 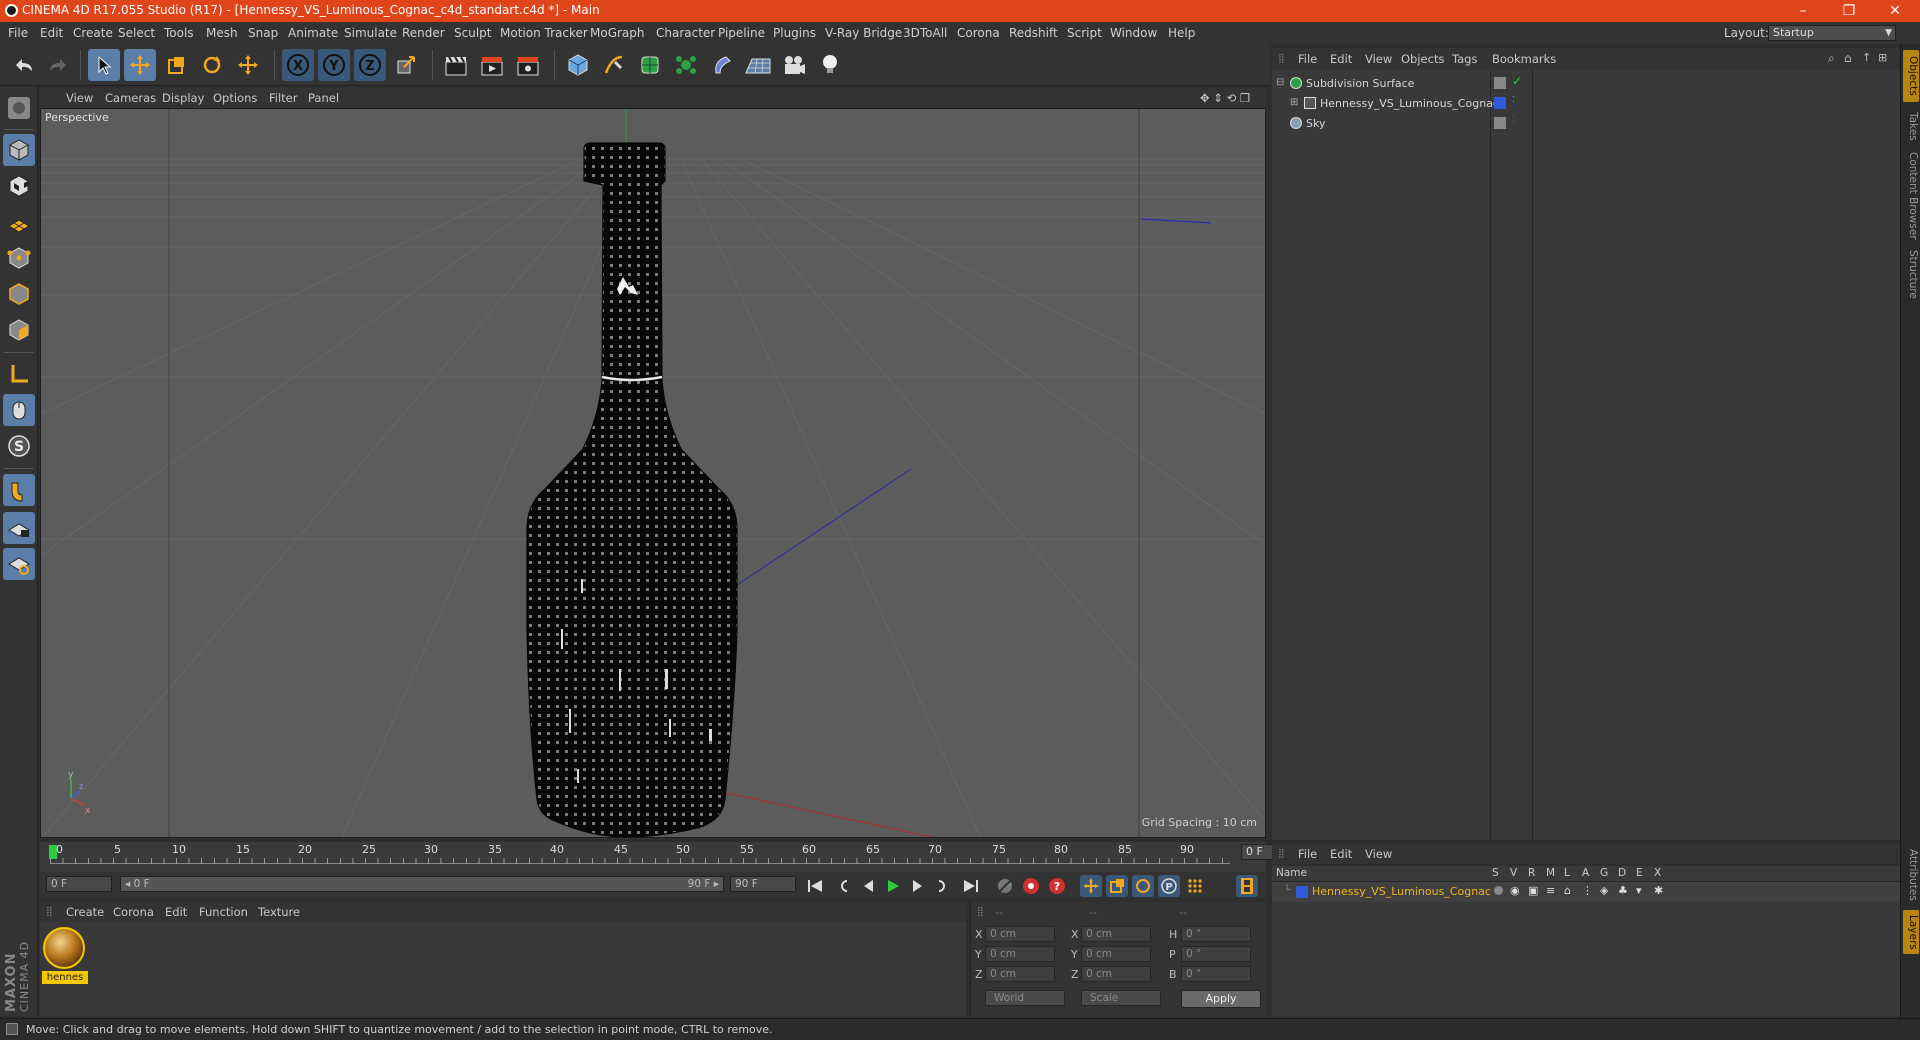 What do you see at coordinates (1143, 886) in the screenshot?
I see `key-rotation-button` at bounding box center [1143, 886].